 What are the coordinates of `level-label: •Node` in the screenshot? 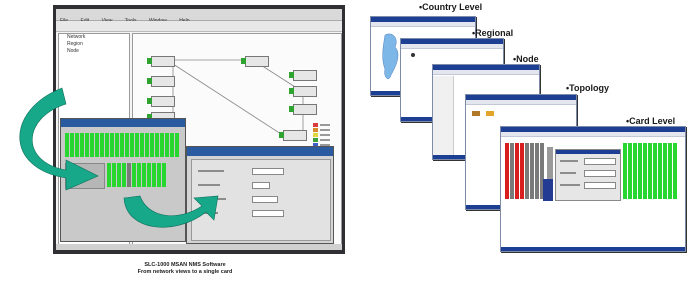 It's located at (526, 59).